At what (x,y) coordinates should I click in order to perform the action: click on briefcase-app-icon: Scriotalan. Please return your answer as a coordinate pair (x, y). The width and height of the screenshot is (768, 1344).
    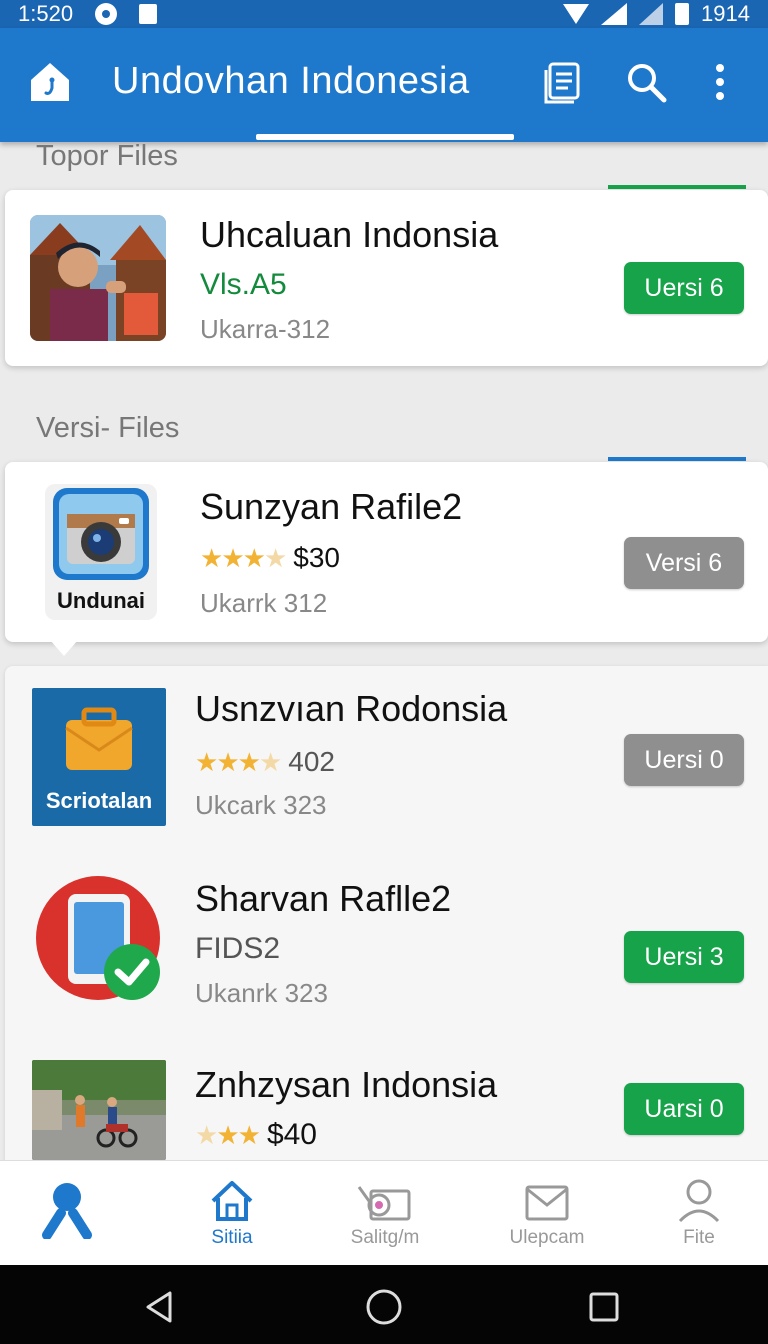
    Looking at the image, I should click on (99, 757).